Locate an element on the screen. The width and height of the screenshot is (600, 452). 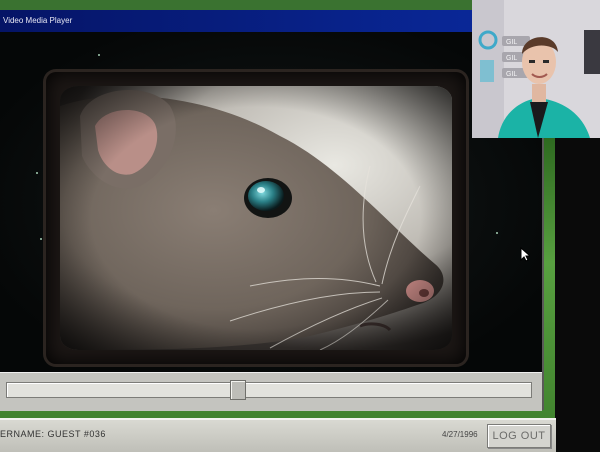
mouse-cursor-icon is located at coordinates (525, 254).